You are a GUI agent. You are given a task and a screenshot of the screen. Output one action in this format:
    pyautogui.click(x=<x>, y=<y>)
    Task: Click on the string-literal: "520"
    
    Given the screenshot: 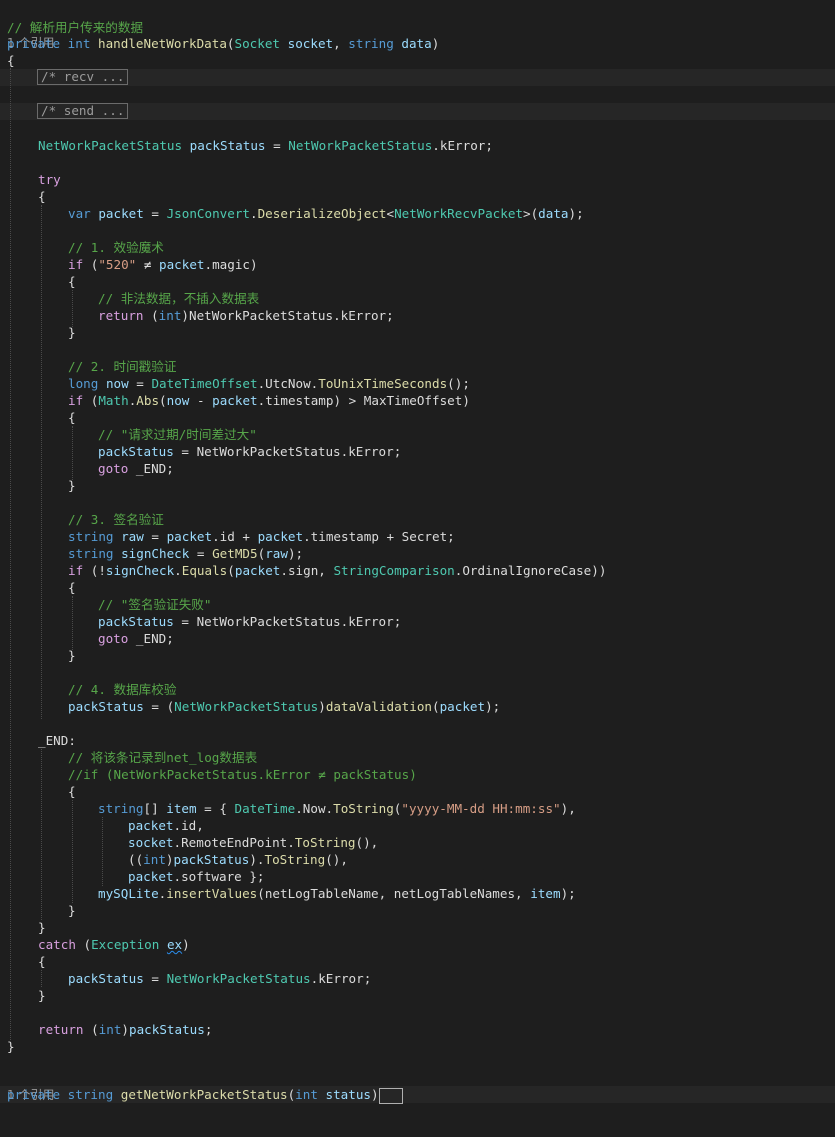 What is the action you would take?
    pyautogui.click(x=117, y=264)
    